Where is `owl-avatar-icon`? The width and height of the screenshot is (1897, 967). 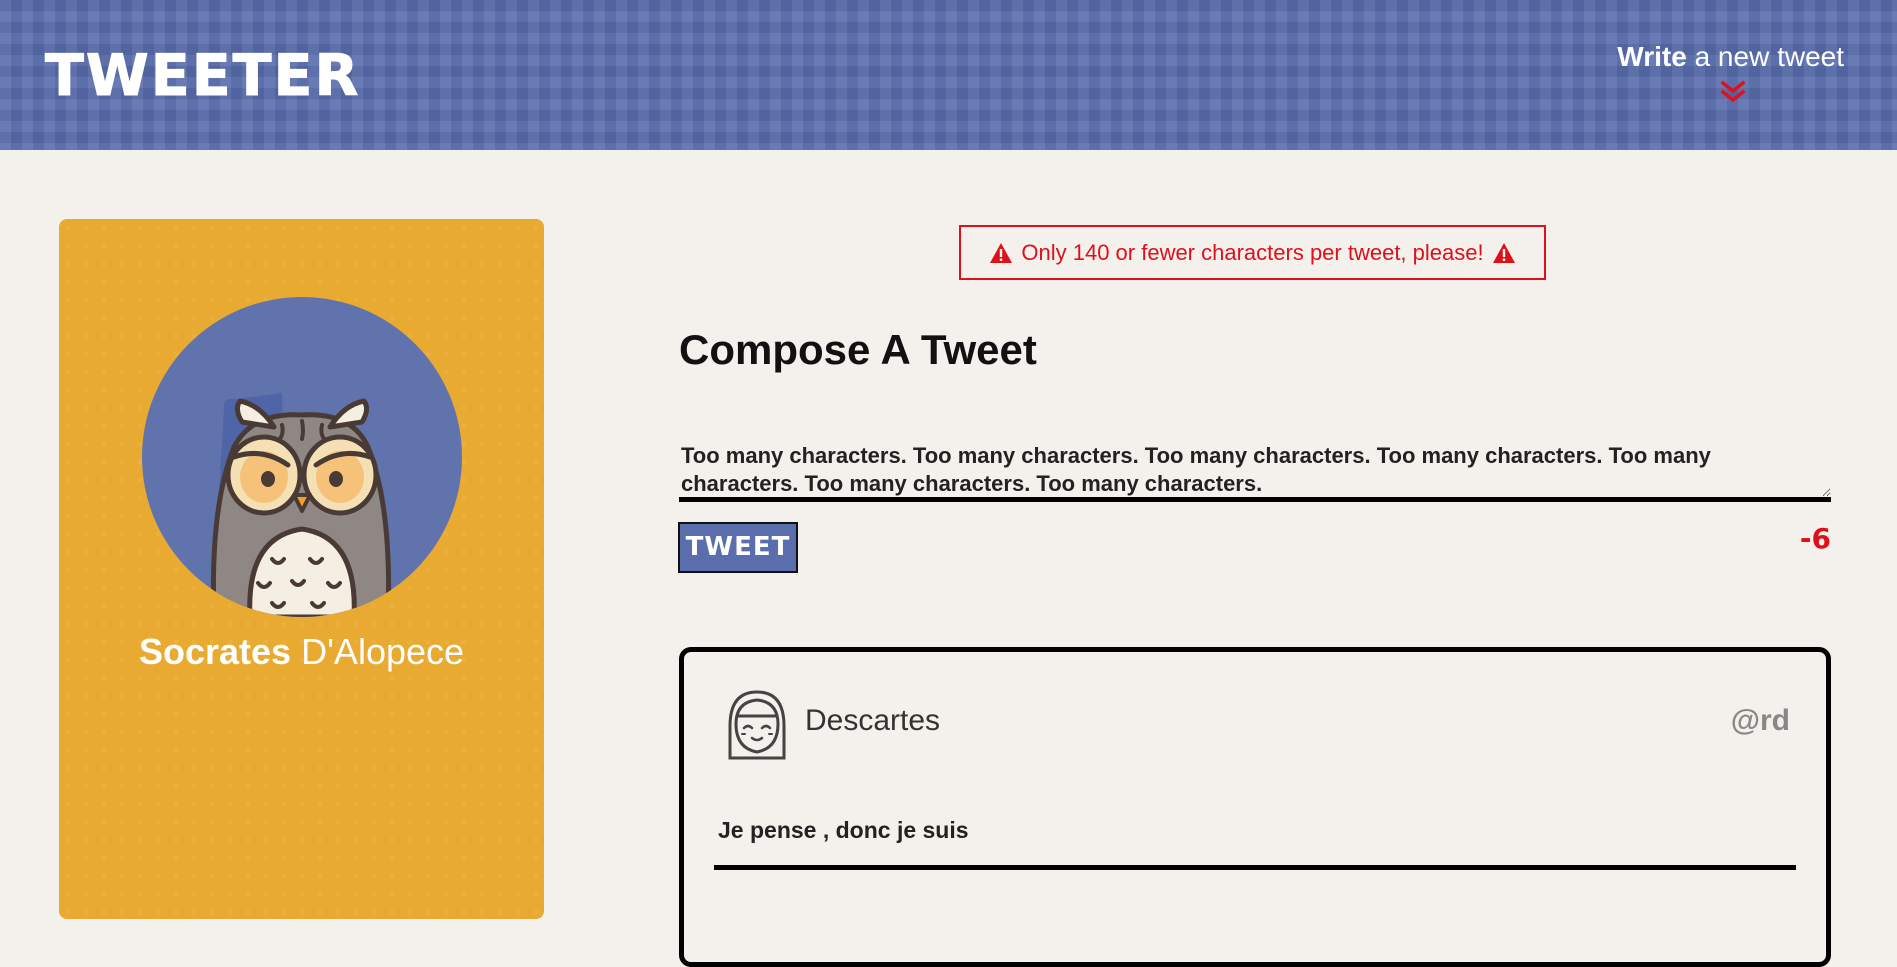
owl-avatar-icon is located at coordinates (301, 505).